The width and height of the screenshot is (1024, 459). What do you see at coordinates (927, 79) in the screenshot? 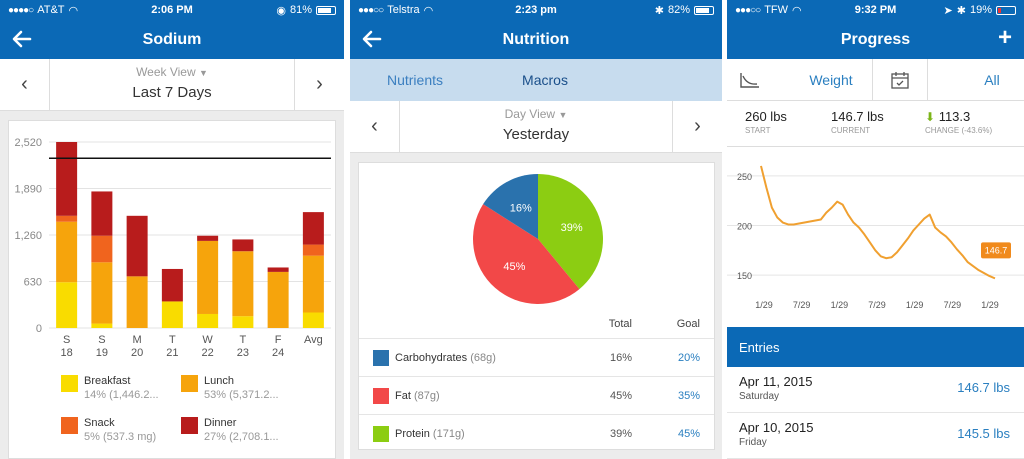
I see `toolbar-divider` at bounding box center [927, 79].